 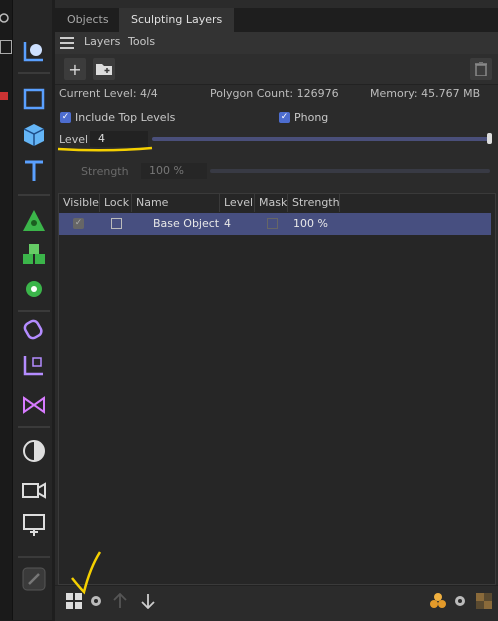 What do you see at coordinates (88, 20) in the screenshot?
I see `tab-objects: Objects` at bounding box center [88, 20].